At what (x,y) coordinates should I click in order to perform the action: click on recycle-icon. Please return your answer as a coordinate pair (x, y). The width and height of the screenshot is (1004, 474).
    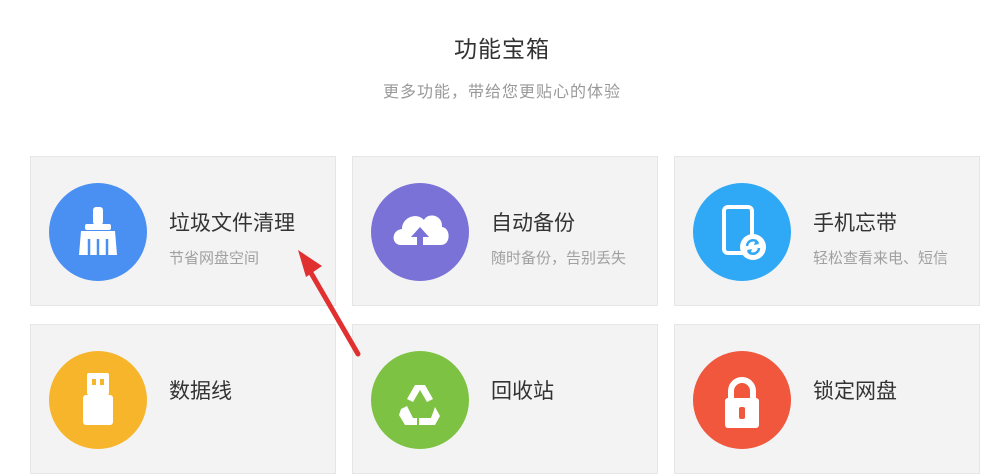
    Looking at the image, I should click on (419, 405).